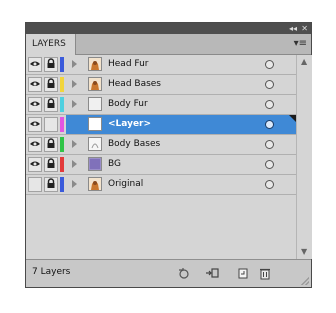  I want to click on layer-row: BG, so click(161, 165).